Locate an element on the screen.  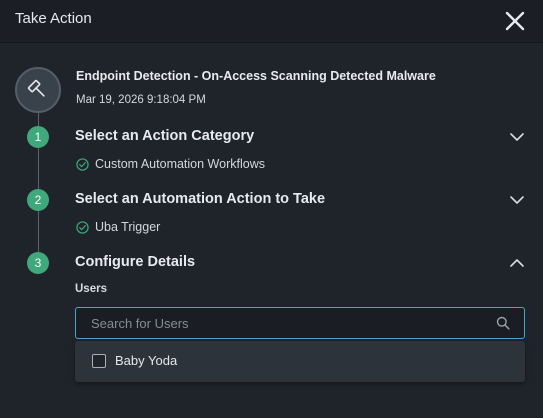
step-2-title: Select an Automation Action to Take is located at coordinates (200, 199).